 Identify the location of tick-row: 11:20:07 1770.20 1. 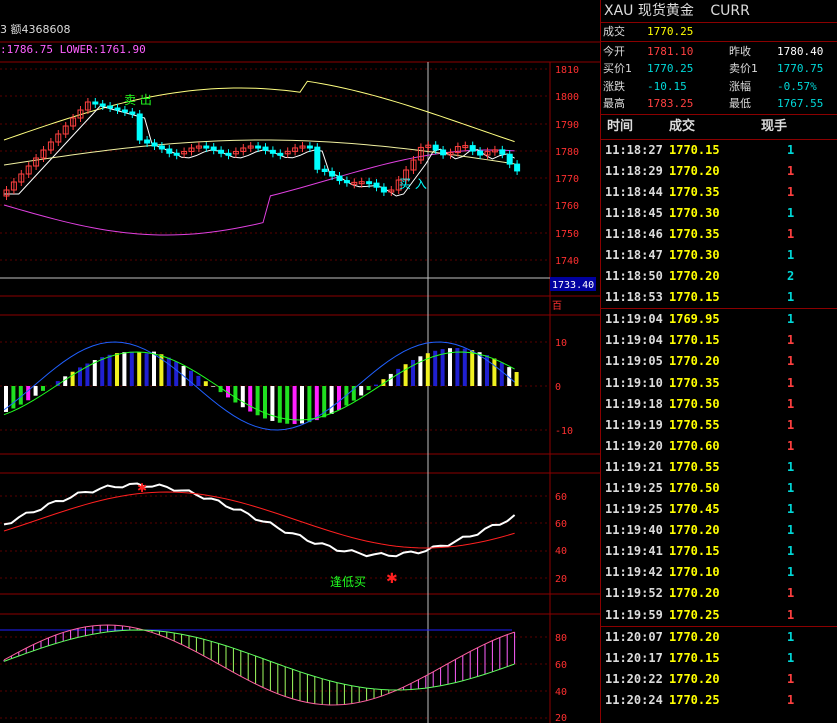
(719, 637).